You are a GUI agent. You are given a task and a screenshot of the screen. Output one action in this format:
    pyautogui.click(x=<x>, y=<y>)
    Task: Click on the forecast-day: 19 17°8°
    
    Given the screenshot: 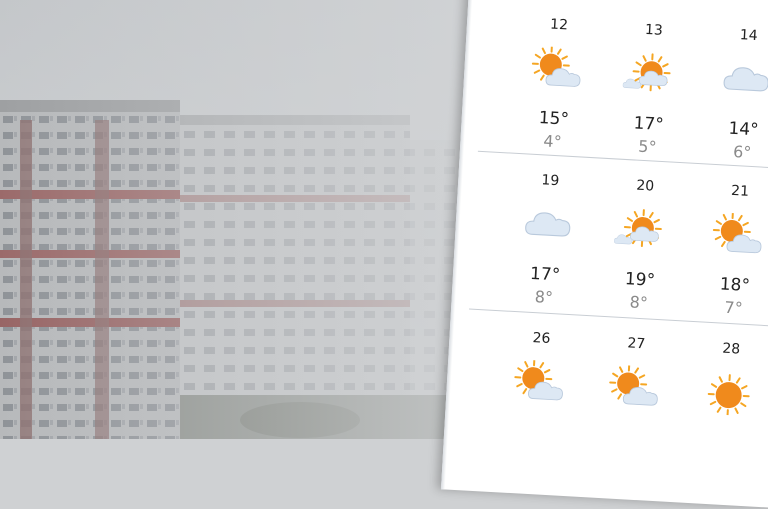 What is the action you would take?
    pyautogui.click(x=547, y=247)
    